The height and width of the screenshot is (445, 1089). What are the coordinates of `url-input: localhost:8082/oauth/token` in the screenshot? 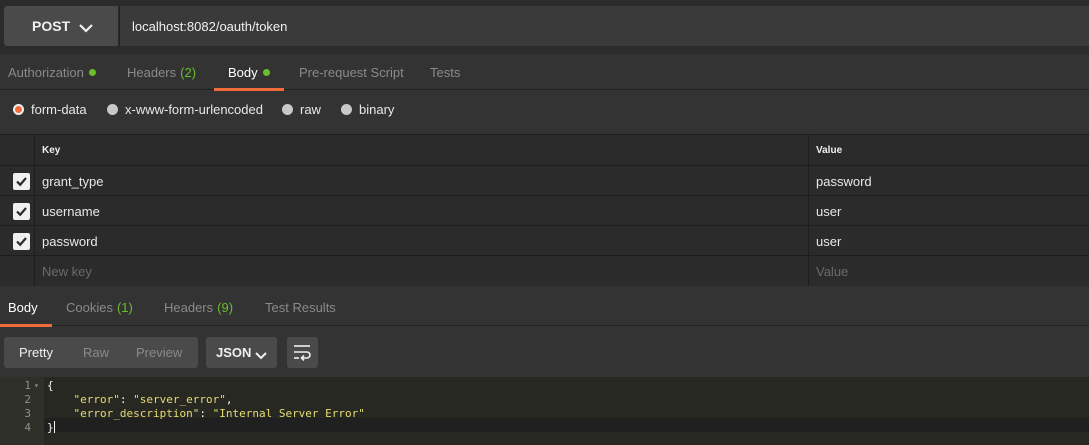 It's located at (604, 26).